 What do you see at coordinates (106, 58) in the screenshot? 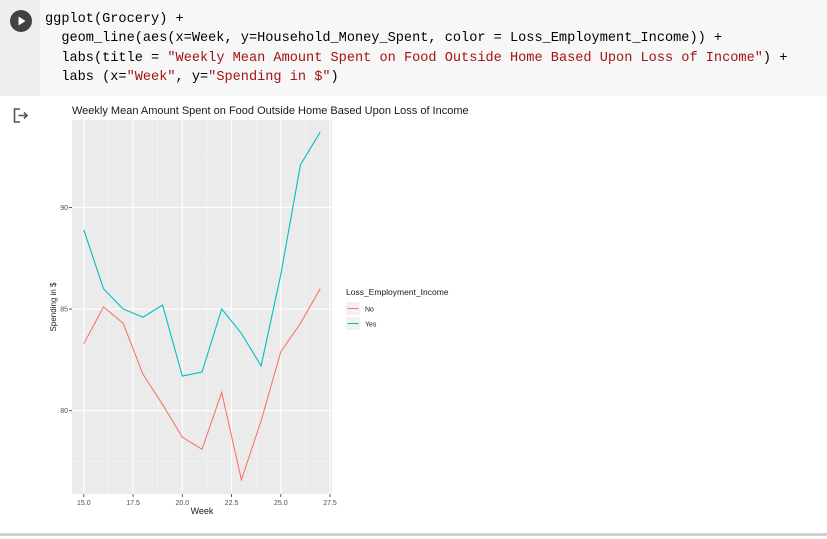
I see `code-token: labs(title =` at bounding box center [106, 58].